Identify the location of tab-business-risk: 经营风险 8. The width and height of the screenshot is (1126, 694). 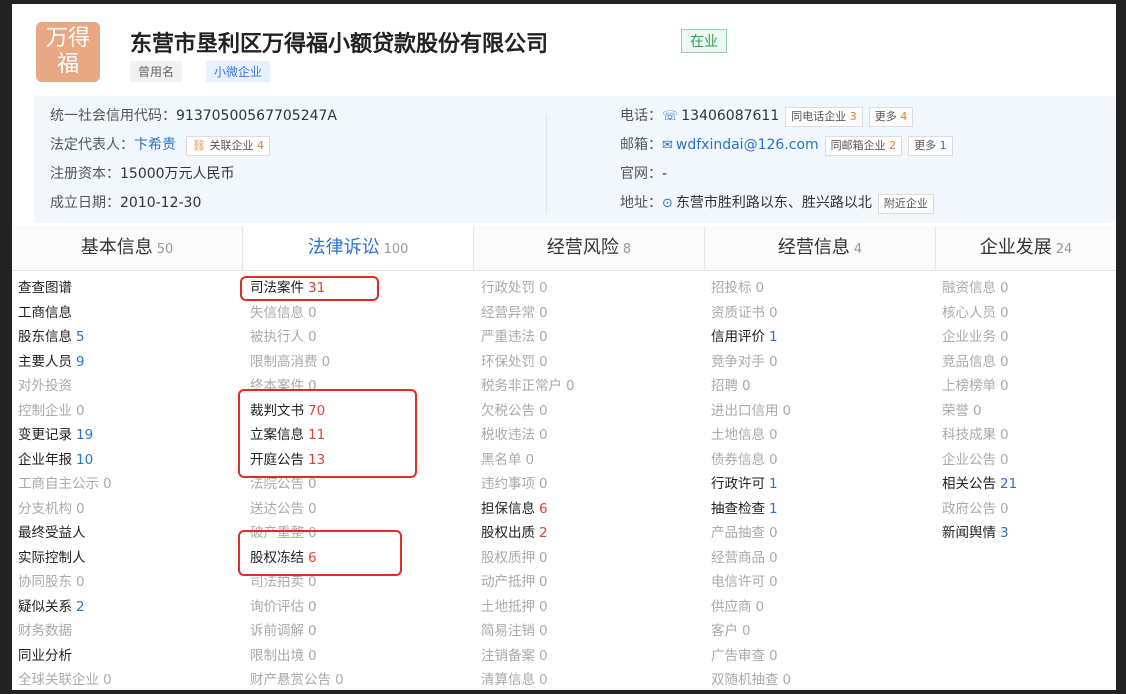
(589, 248).